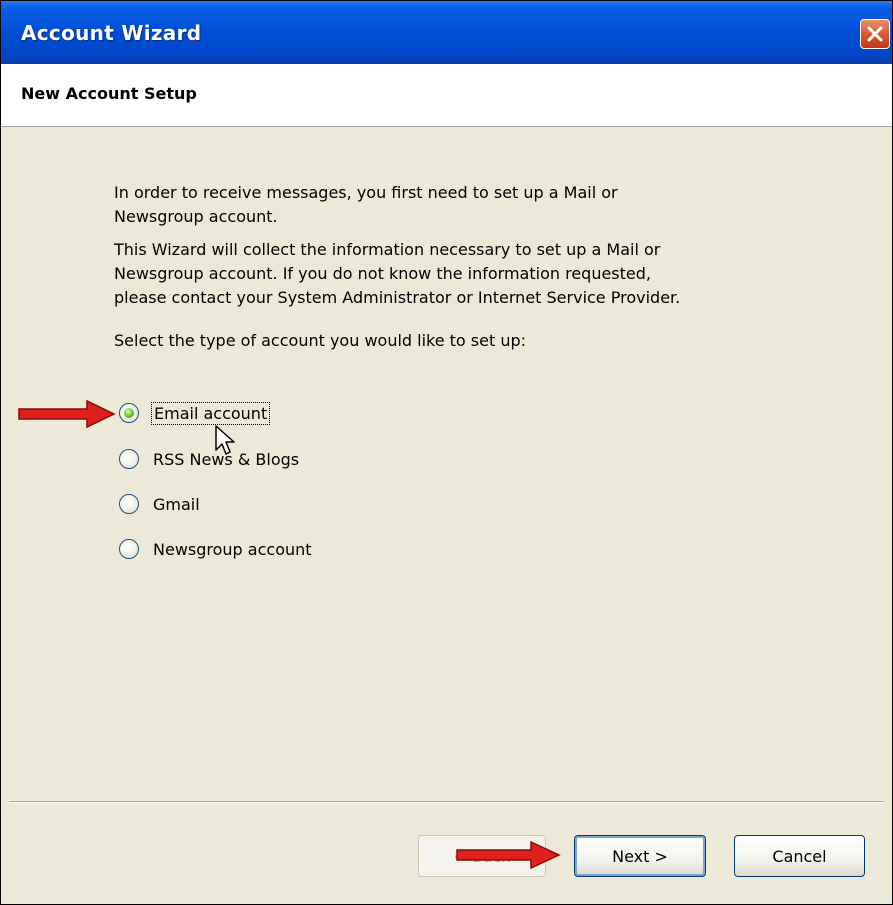  Describe the element at coordinates (111, 33) in the screenshot. I see `window-title: Account Wizard` at that location.